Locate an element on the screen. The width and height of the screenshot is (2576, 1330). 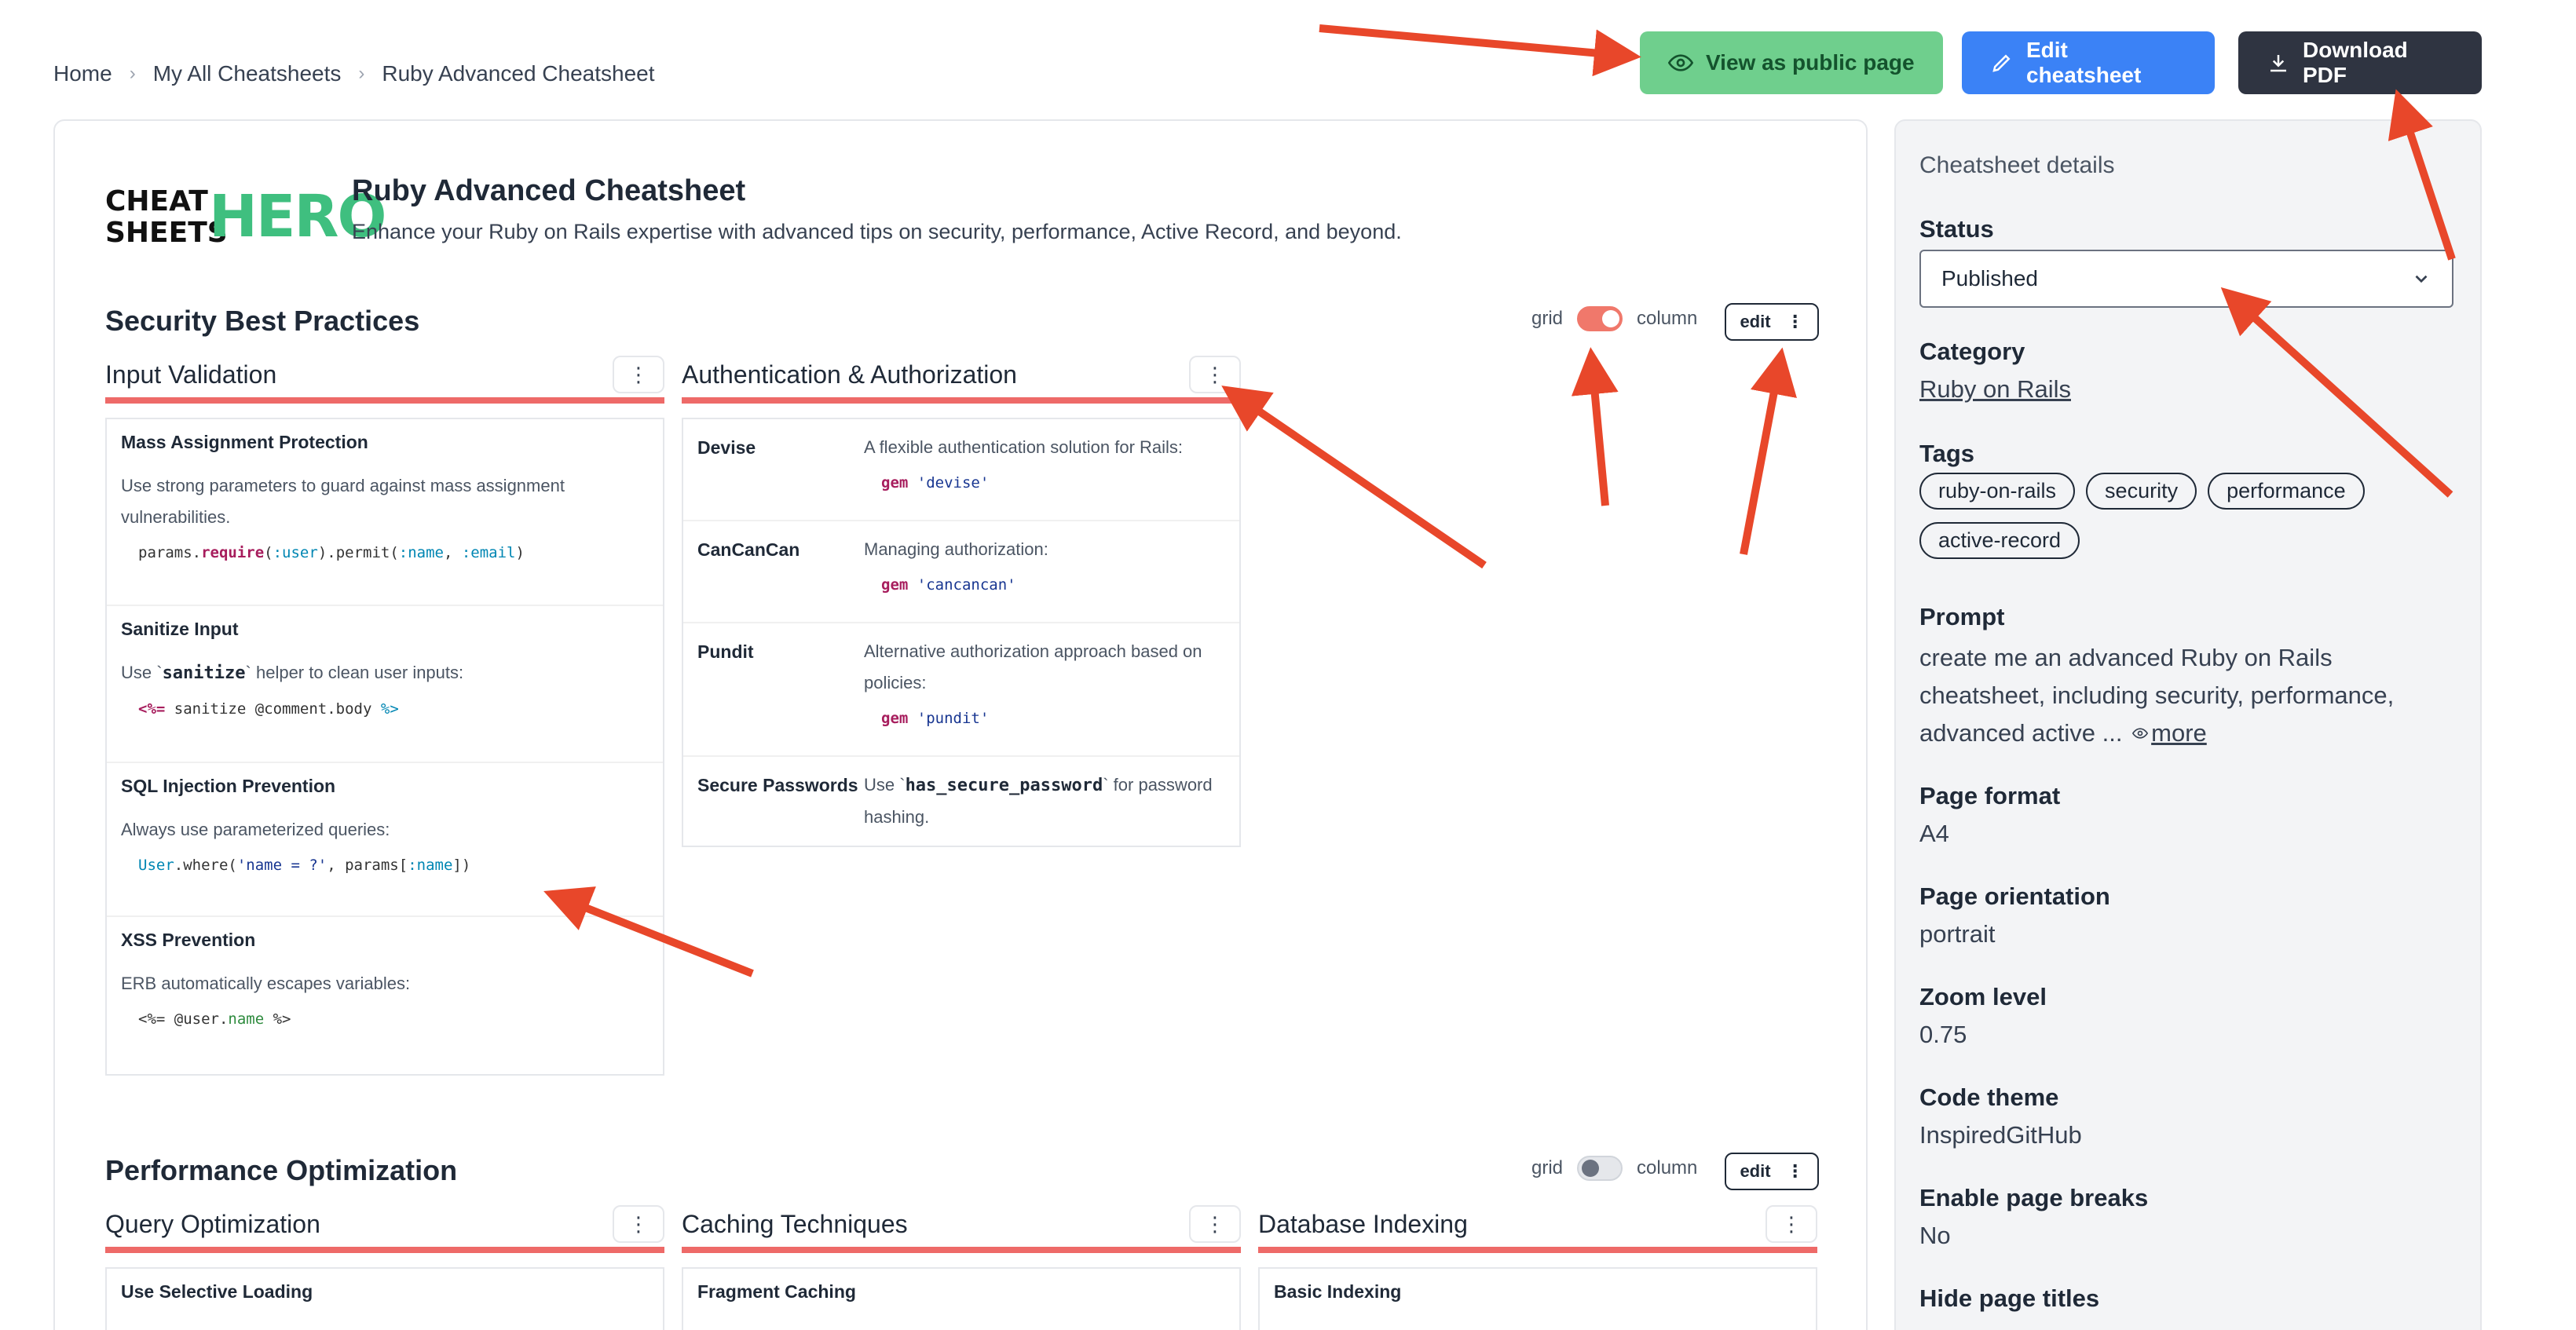
status-label: Status is located at coordinates (1956, 229).